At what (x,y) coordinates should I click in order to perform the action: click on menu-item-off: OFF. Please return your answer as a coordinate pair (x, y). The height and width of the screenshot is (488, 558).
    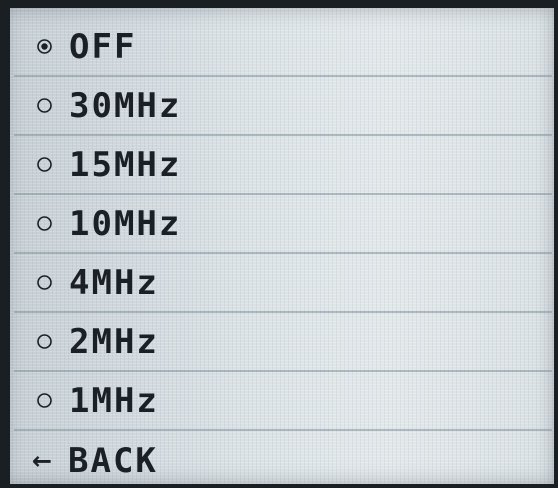
    Looking at the image, I should click on (283, 47).